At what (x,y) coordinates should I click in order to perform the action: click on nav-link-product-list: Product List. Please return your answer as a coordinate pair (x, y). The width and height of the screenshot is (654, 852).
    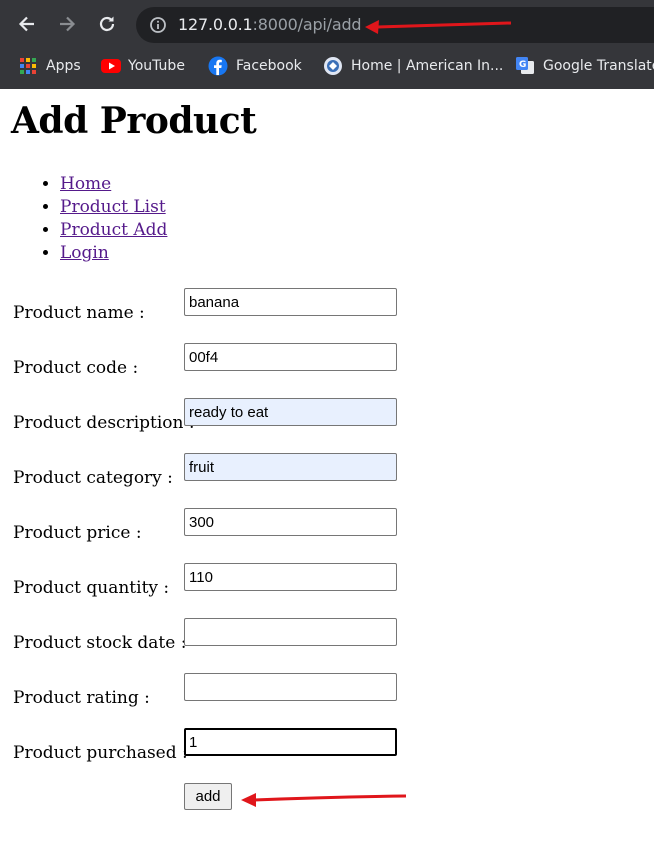
    Looking at the image, I should click on (113, 207).